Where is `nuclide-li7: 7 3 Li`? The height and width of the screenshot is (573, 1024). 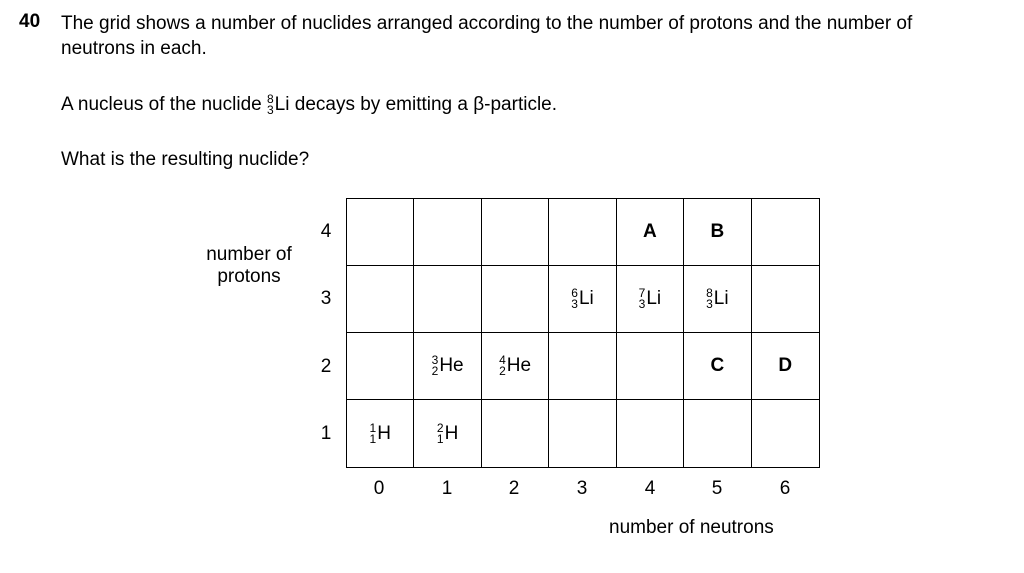
nuclide-li7: 7 3 Li is located at coordinates (650, 299).